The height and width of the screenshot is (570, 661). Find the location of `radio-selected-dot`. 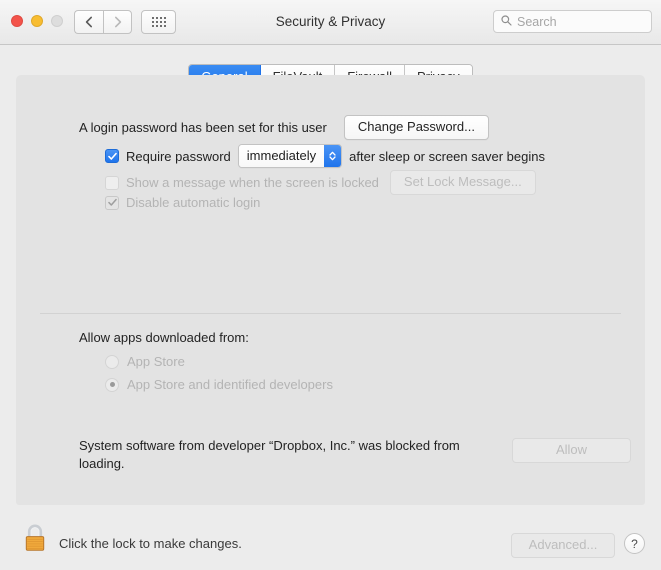

radio-selected-dot is located at coordinates (112, 384).